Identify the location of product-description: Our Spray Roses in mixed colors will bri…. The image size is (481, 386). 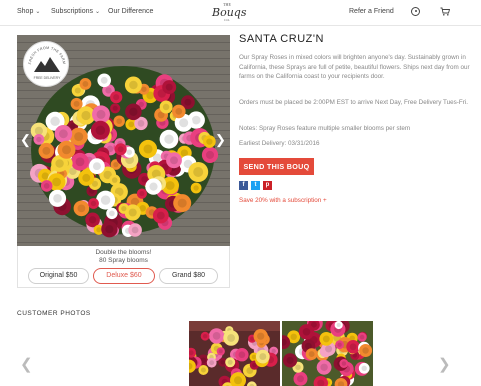
(354, 67).